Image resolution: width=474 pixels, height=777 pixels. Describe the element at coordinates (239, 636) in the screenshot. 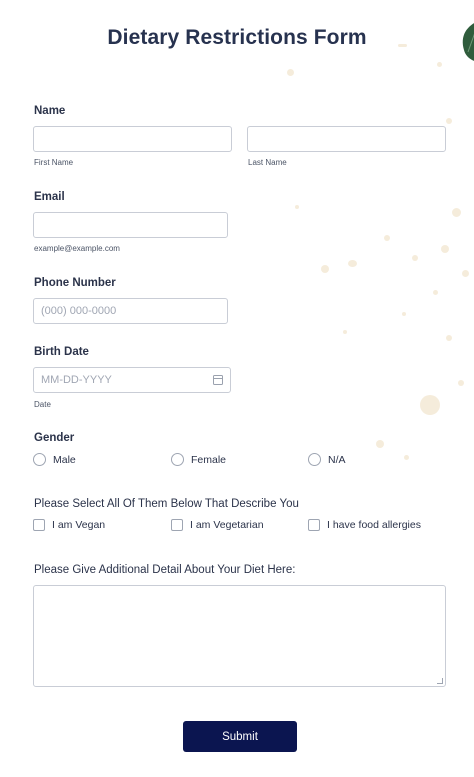

I see `details-textarea` at that location.